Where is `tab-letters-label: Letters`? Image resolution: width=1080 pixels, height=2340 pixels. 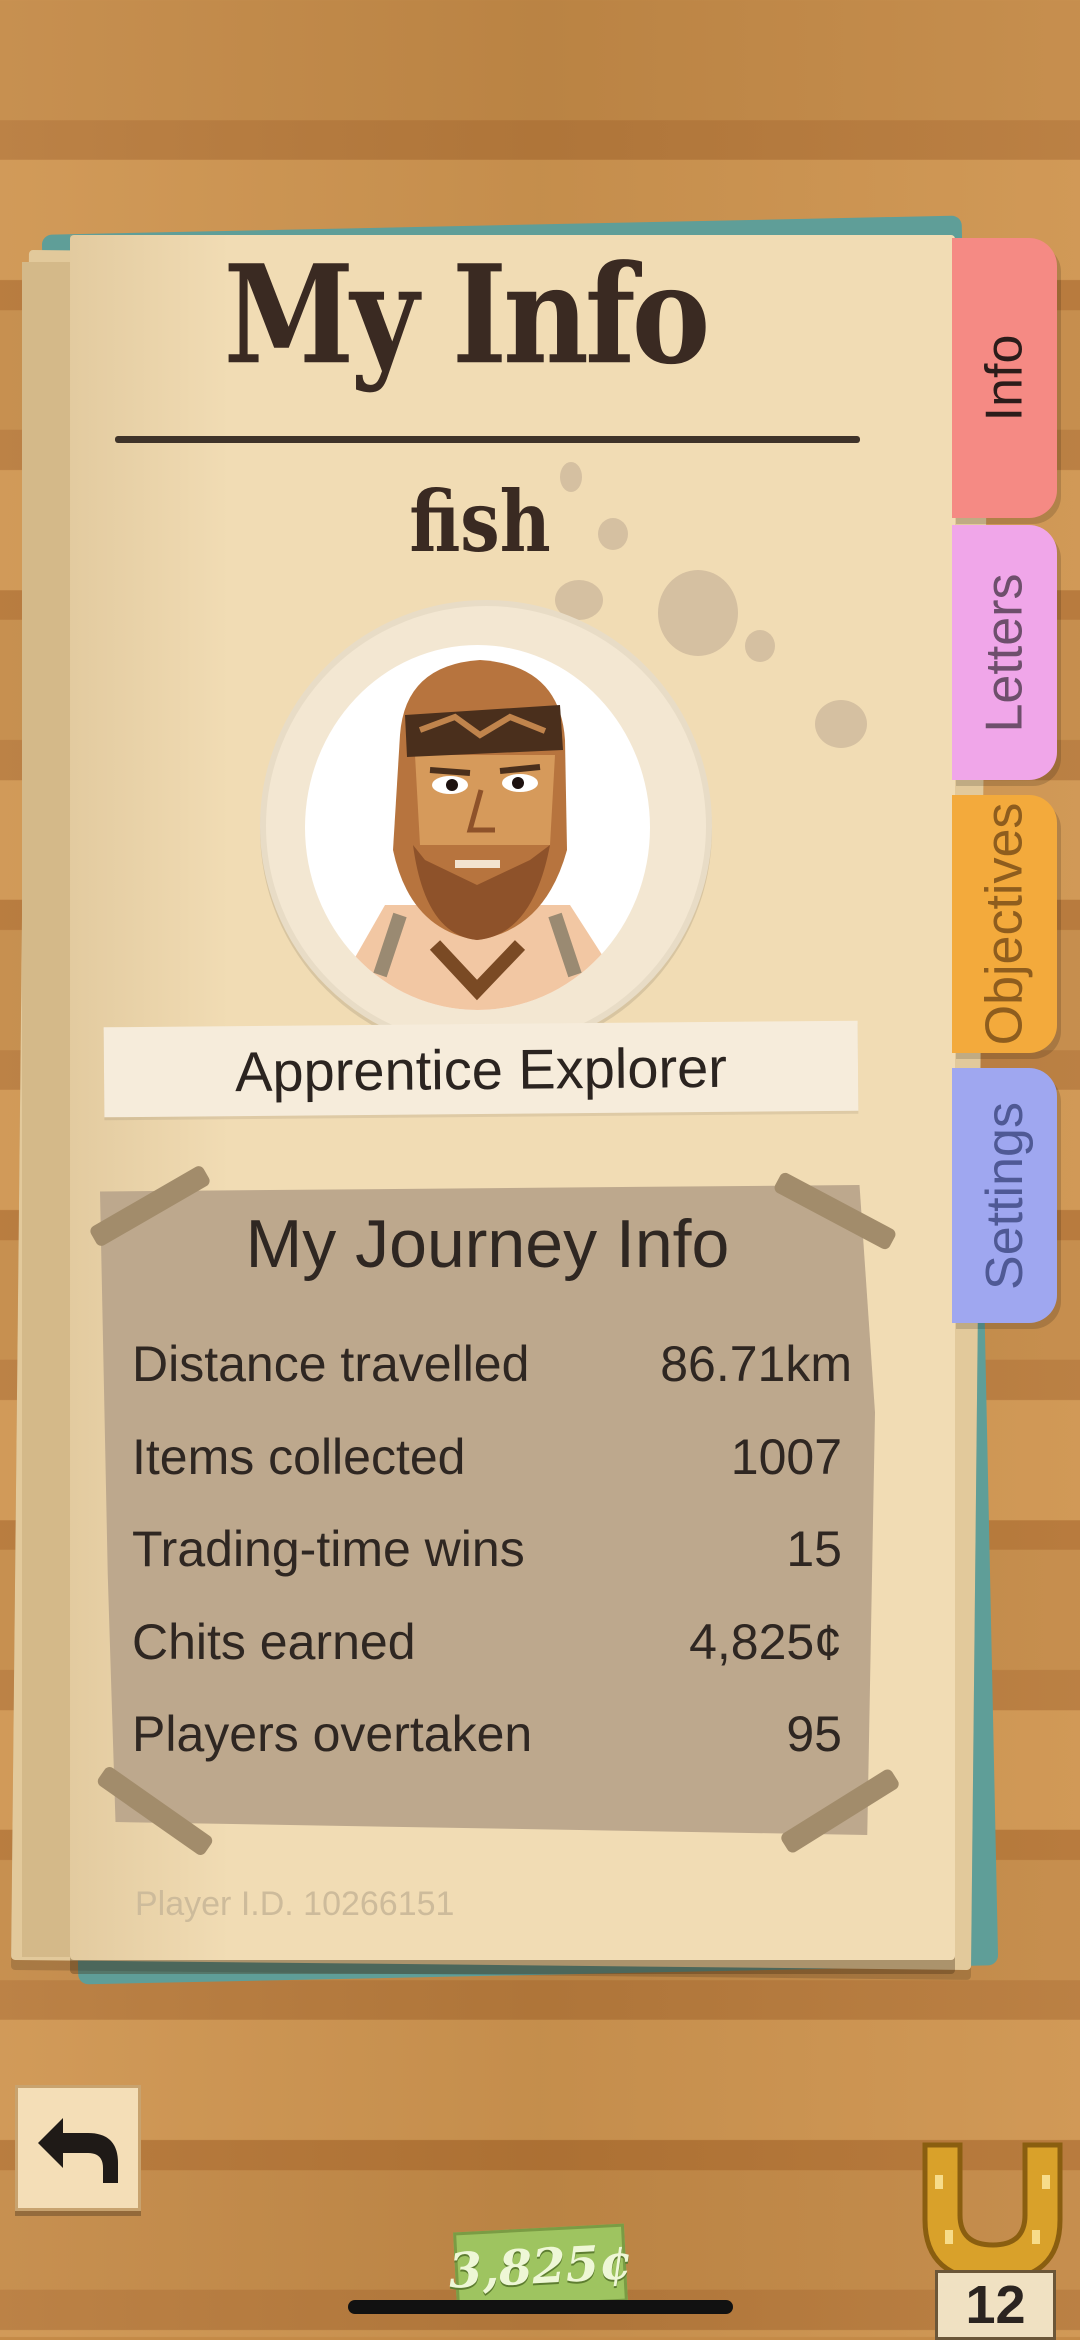 tab-letters-label: Letters is located at coordinates (1004, 652).